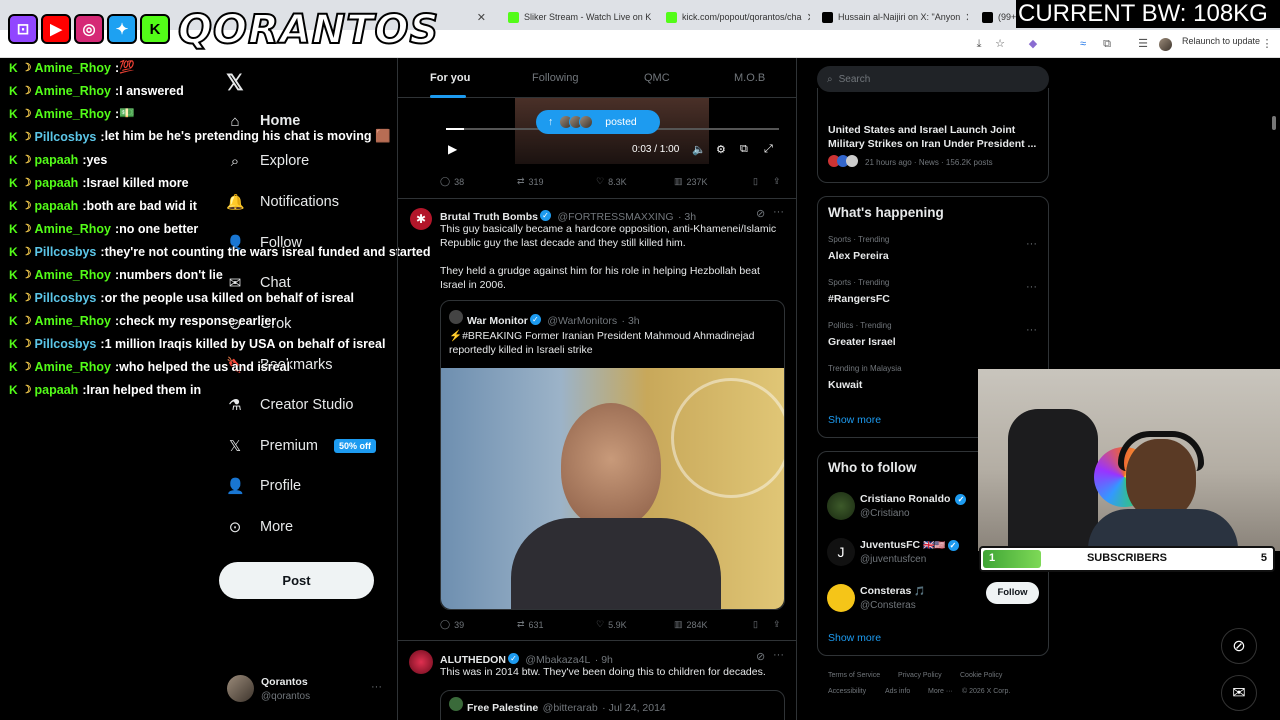  Describe the element at coordinates (421, 662) in the screenshot. I see `author-avatar` at that location.